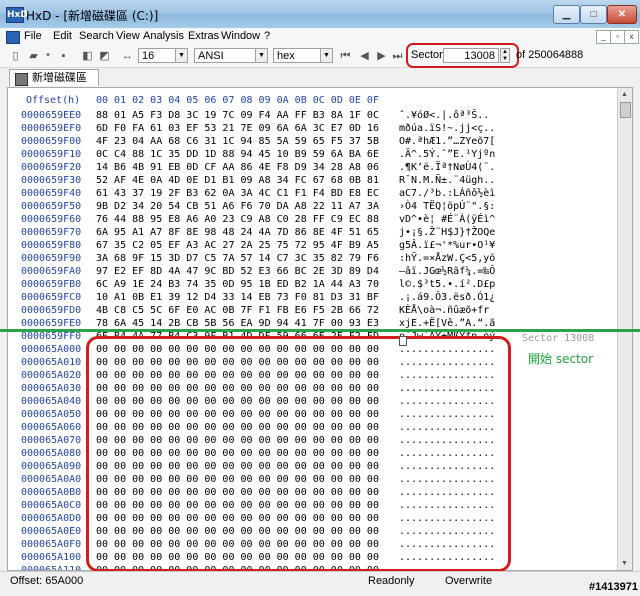 This screenshot has width=640, height=596. I want to click on charset-select: ANSI ▼, so click(231, 55).